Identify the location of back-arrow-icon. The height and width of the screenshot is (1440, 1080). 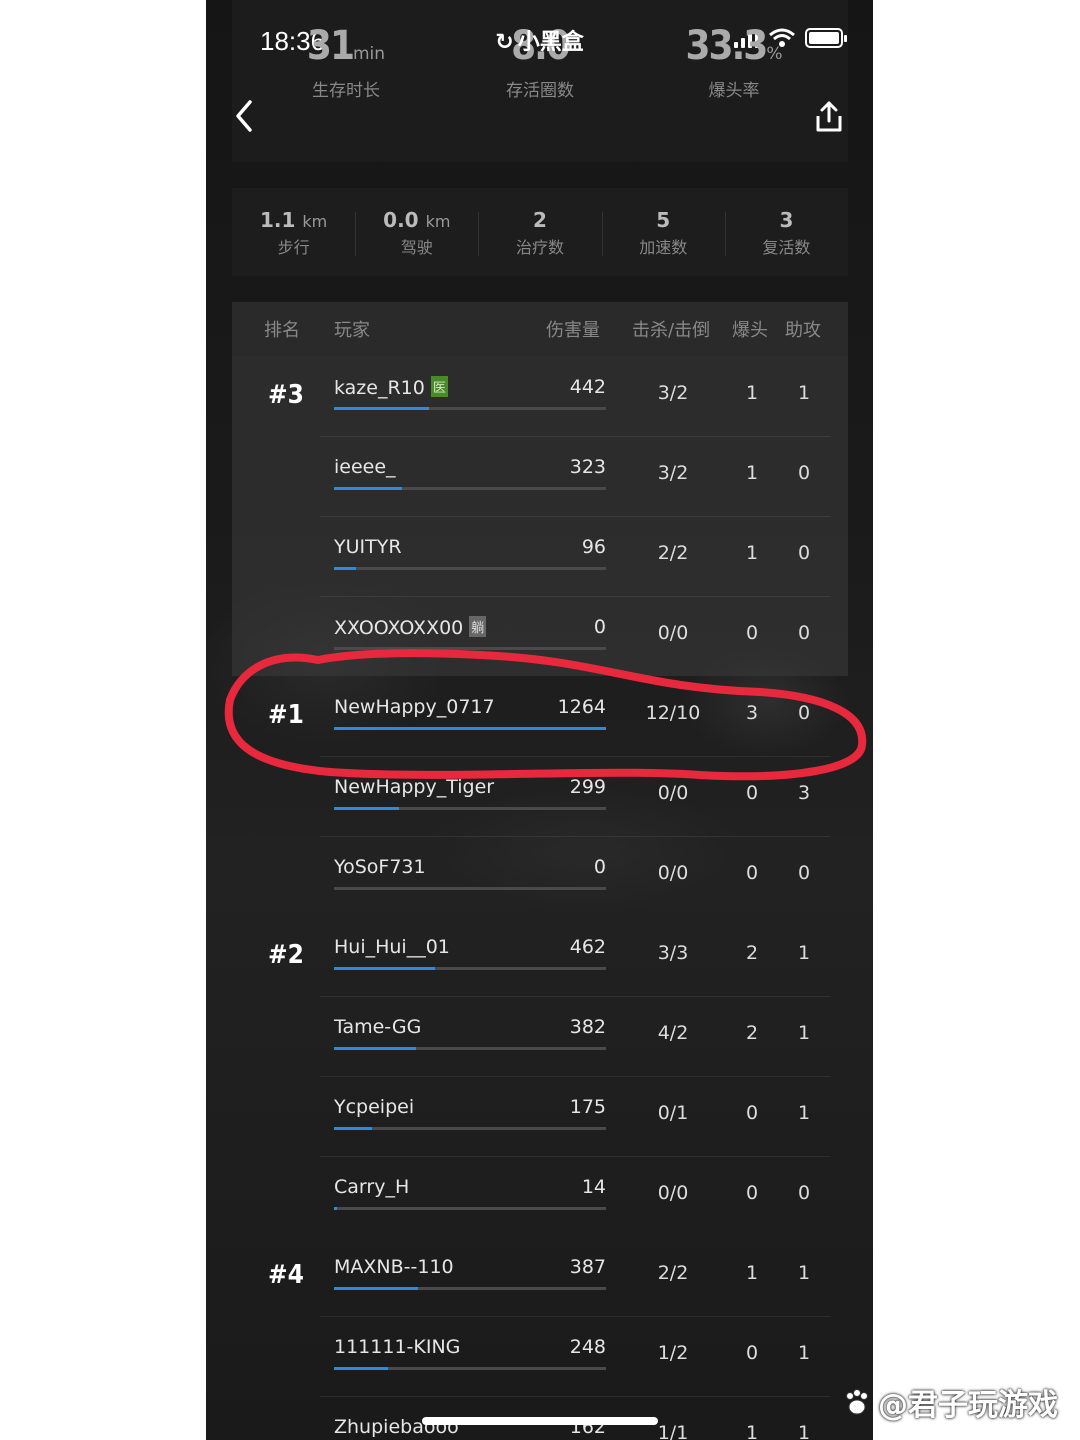
(245, 116).